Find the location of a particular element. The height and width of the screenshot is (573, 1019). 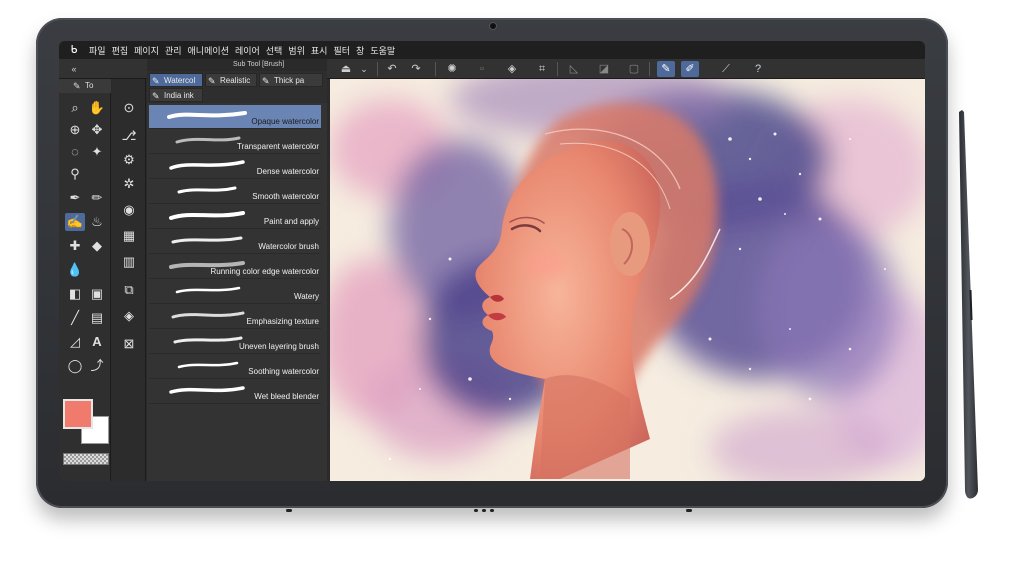

brush-name: Watercolor brush is located at coordinates (288, 246).